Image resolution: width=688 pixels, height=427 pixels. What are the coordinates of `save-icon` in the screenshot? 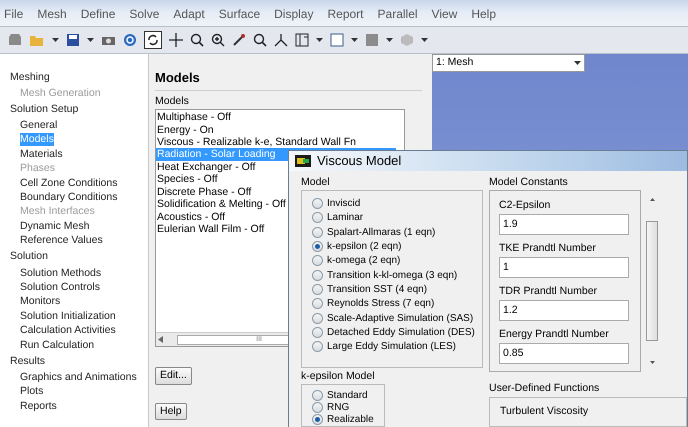 It's located at (73, 40).